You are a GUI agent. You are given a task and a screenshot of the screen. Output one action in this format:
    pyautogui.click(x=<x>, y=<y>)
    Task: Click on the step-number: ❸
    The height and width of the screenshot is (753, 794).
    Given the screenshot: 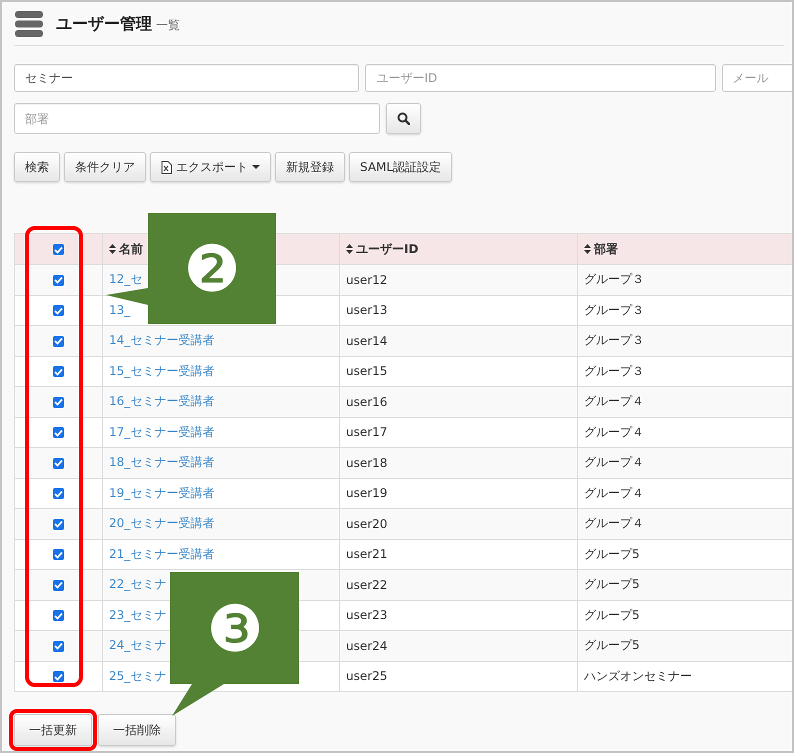 What is the action you would take?
    pyautogui.click(x=235, y=630)
    